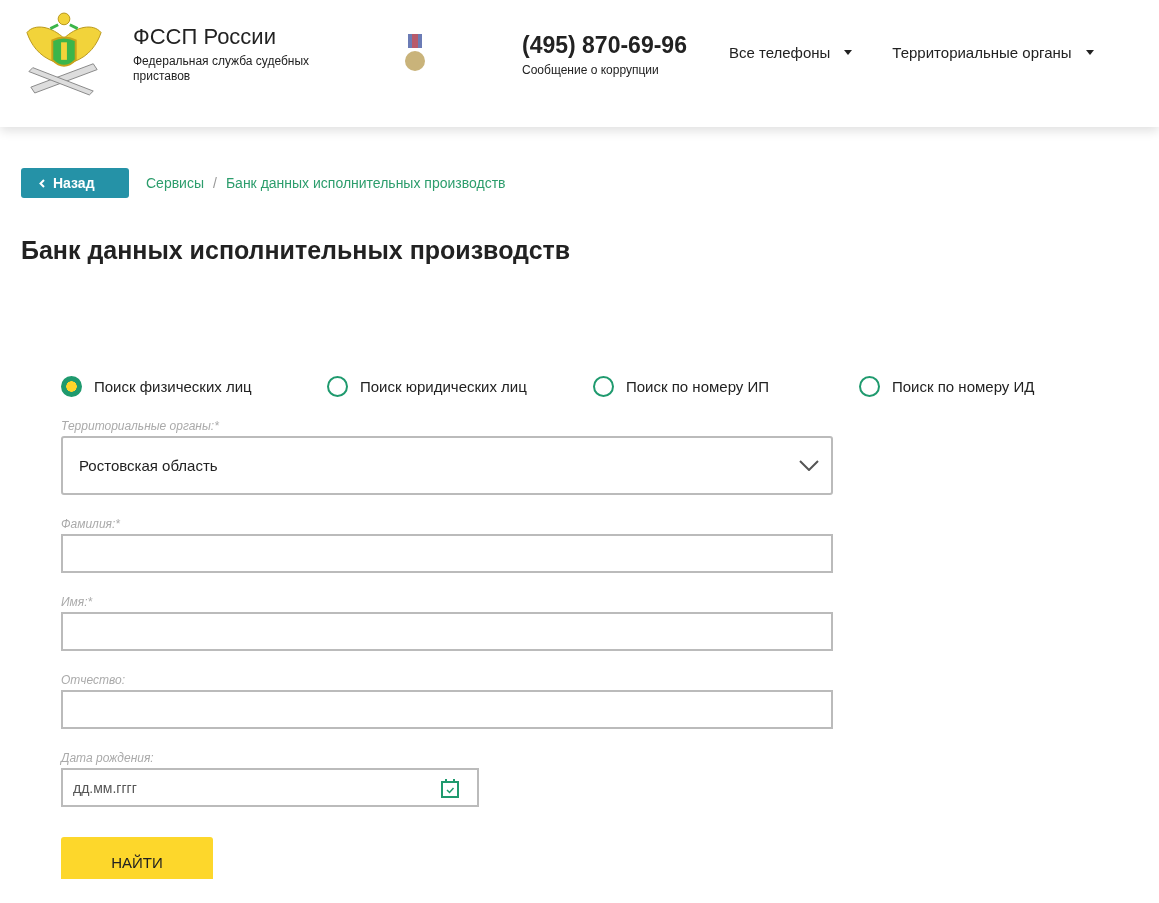  What do you see at coordinates (205, 37) in the screenshot?
I see `org-name: ФССП России` at bounding box center [205, 37].